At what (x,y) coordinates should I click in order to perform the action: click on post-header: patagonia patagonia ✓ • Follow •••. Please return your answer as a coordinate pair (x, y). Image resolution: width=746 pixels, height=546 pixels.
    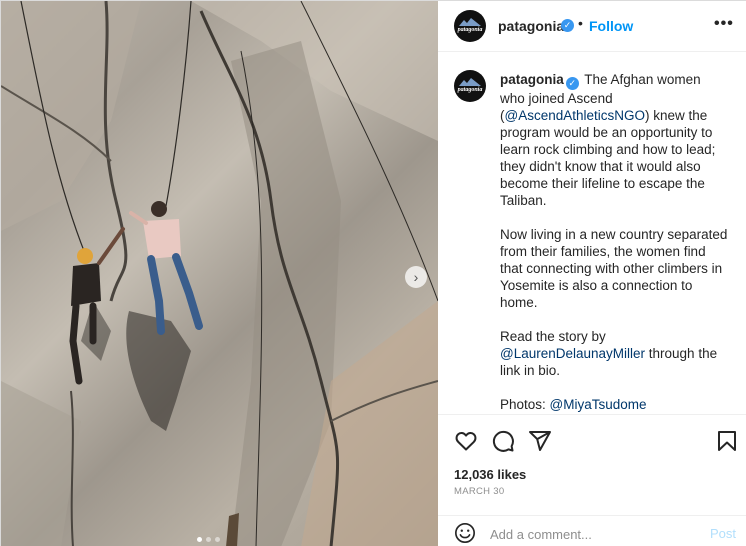
    Looking at the image, I should click on (592, 26).